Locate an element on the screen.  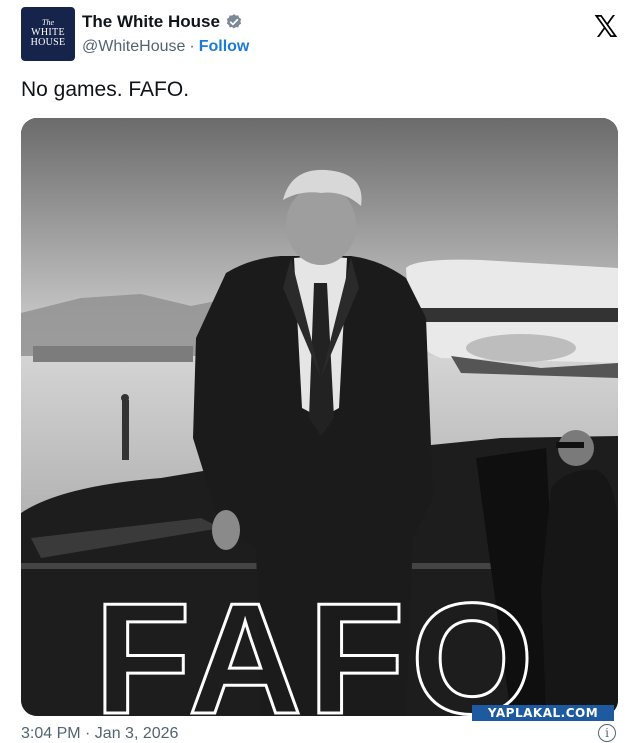
tweet-timestamp: 3:04 PM · Jan 3, 2026 is located at coordinates (99, 734).